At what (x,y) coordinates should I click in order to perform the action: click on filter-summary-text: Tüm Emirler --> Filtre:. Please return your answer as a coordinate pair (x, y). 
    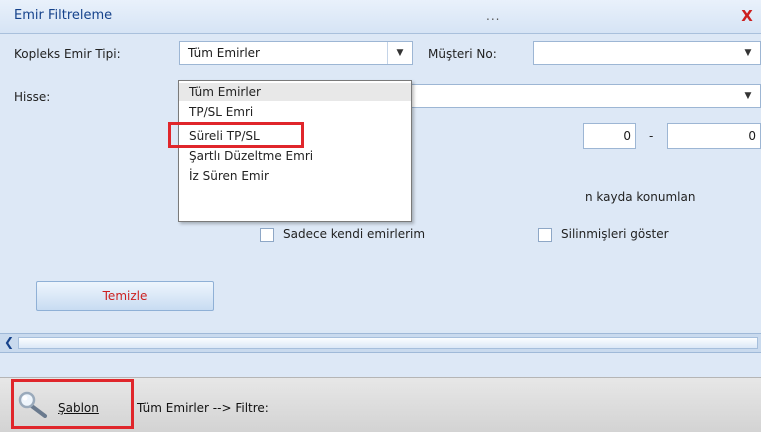
    Looking at the image, I should click on (203, 408).